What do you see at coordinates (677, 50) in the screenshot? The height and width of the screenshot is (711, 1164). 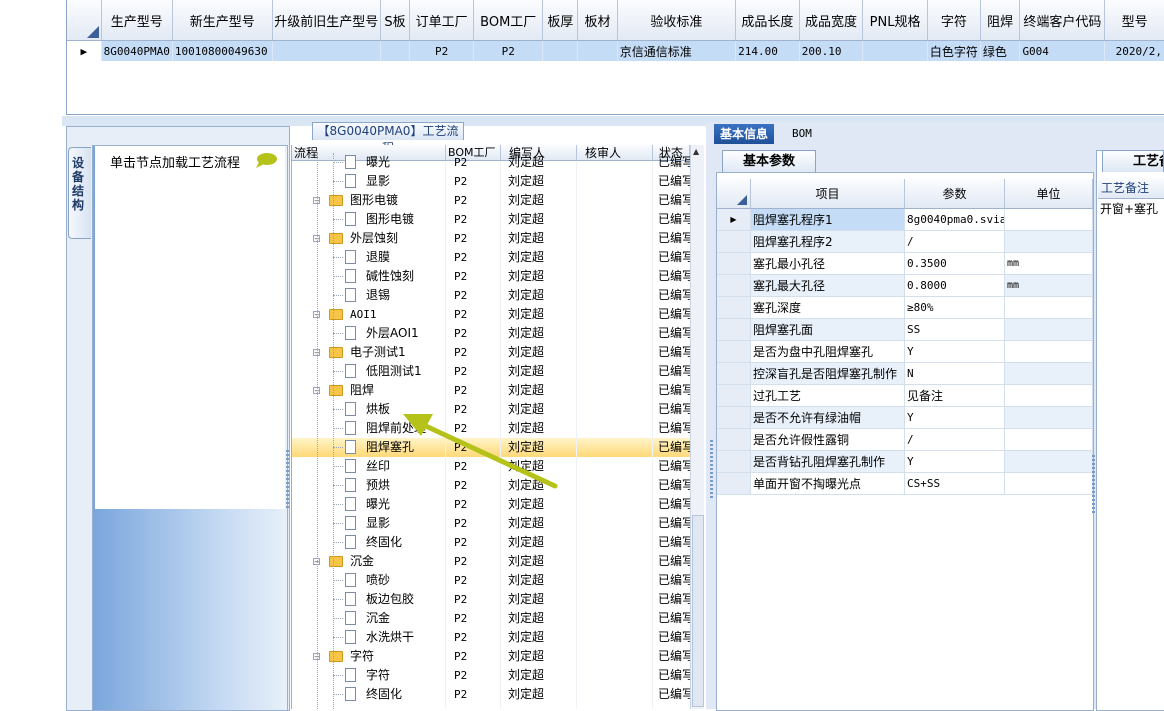 I see `table-cell: 京信通信标准` at bounding box center [677, 50].